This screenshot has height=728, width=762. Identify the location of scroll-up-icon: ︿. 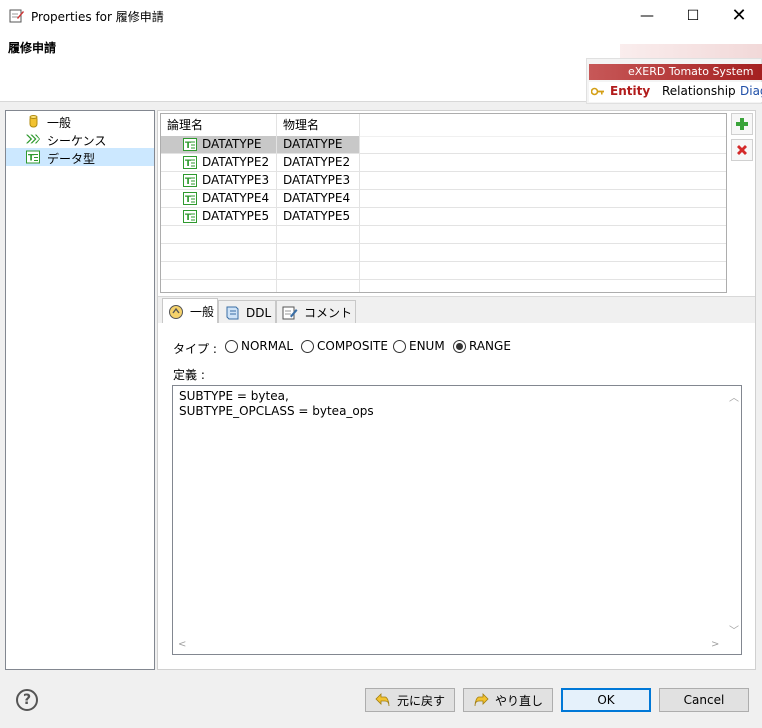
(734, 396).